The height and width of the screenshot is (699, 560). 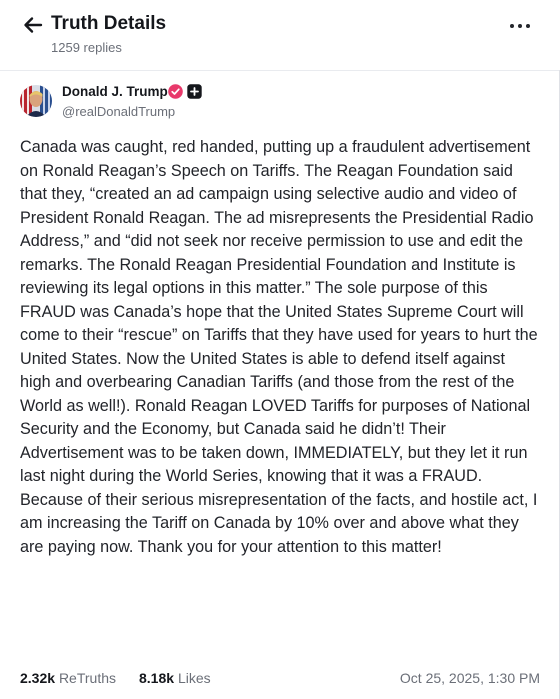 What do you see at coordinates (194, 678) in the screenshot?
I see `likes-label: Likes` at bounding box center [194, 678].